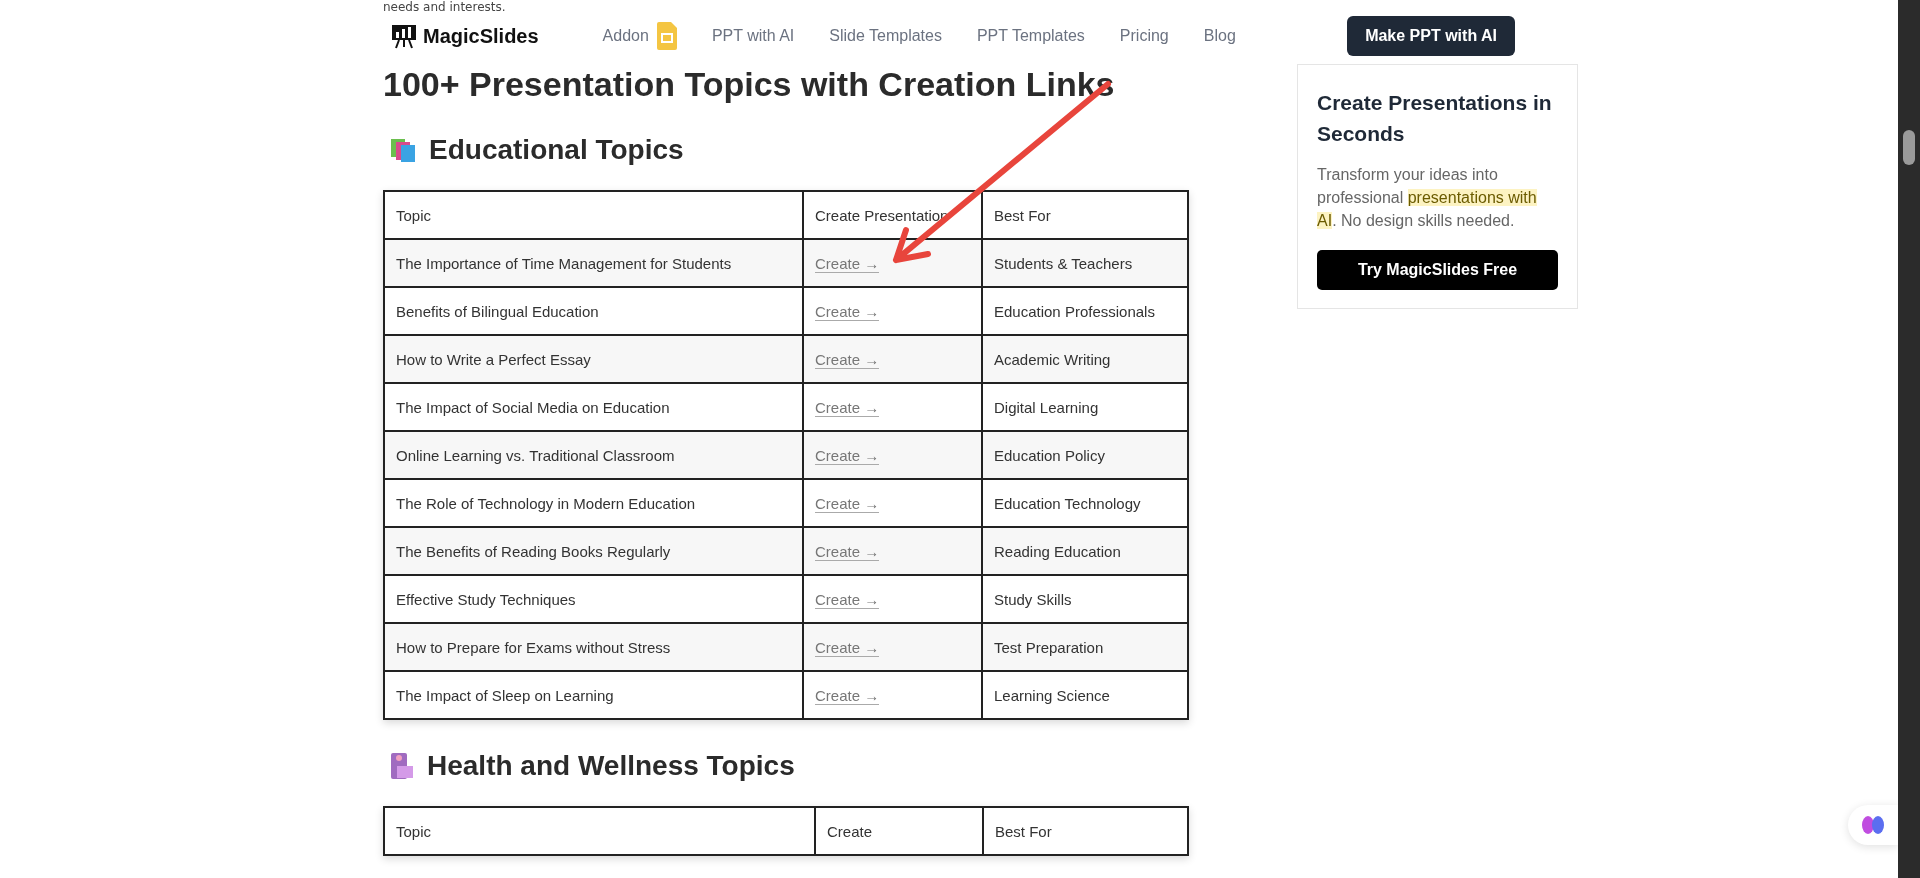 The width and height of the screenshot is (1920, 878). I want to click on scrollbar, so click(1909, 439).